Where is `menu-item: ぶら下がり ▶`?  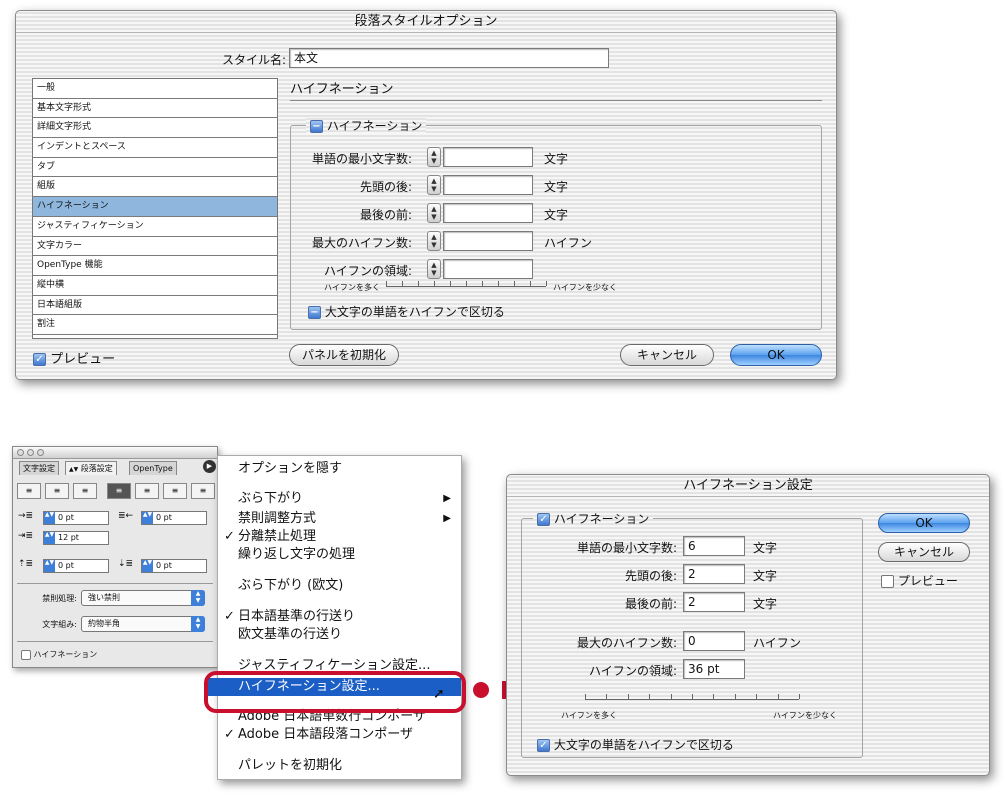 menu-item: ぶら下がり ▶ is located at coordinates (339, 499).